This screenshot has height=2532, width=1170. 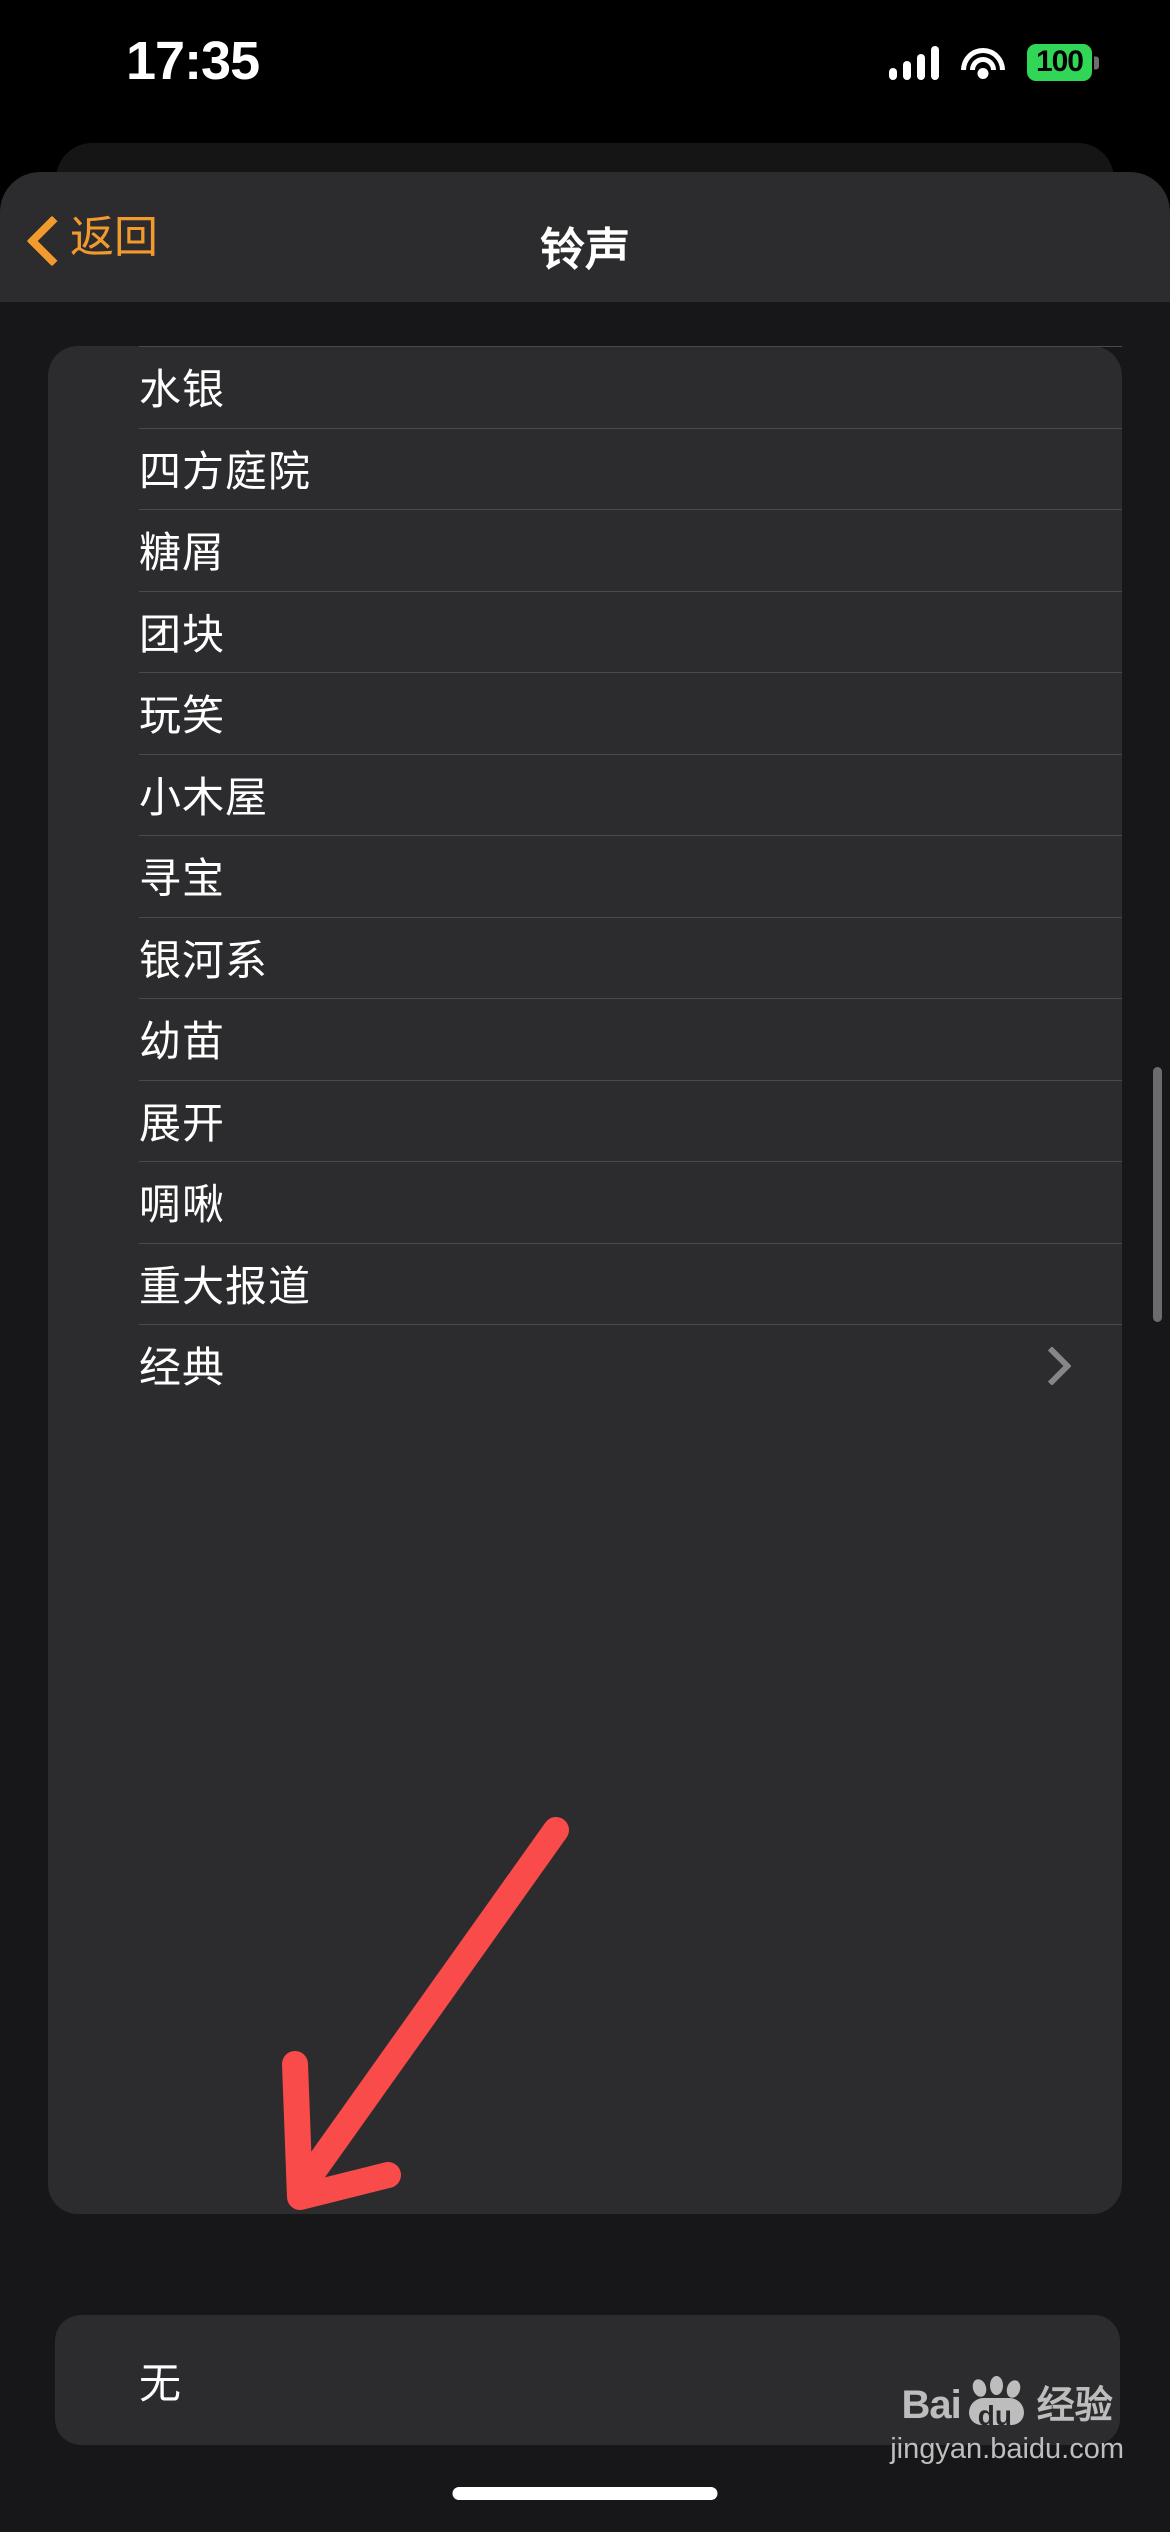 I want to click on baidu-logo: Bai du 经验, so click(x=1007, y=2403).